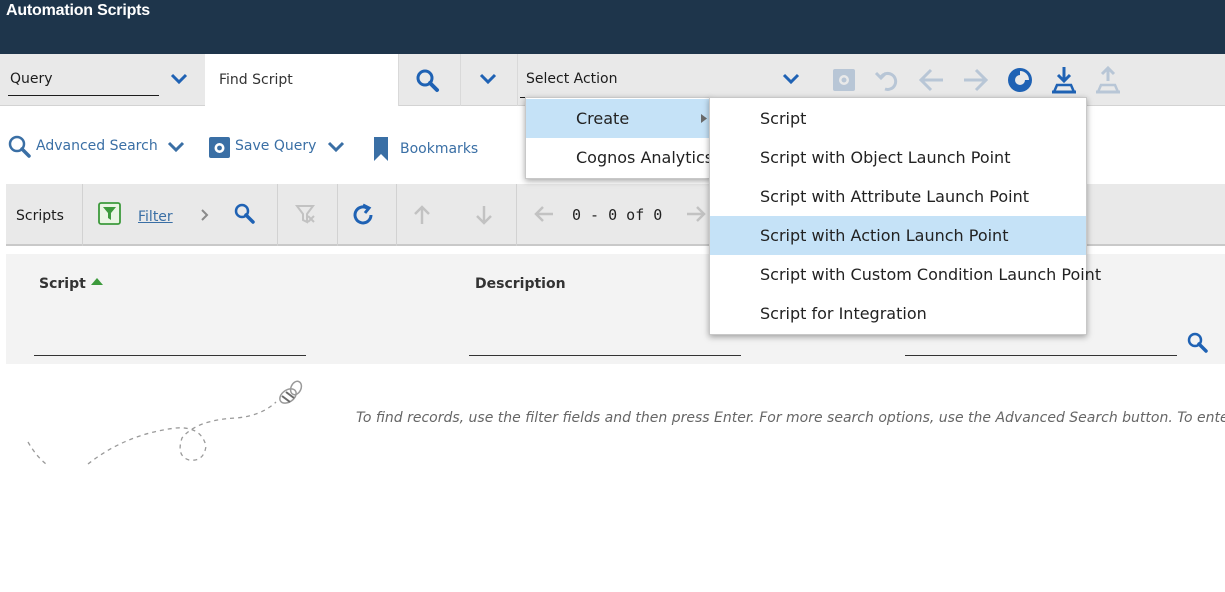 The height and width of the screenshot is (592, 1225). What do you see at coordinates (898, 196) in the screenshot?
I see `menu-item-script-attribute-launch-point: Script with Attribute Launch Point` at bounding box center [898, 196].